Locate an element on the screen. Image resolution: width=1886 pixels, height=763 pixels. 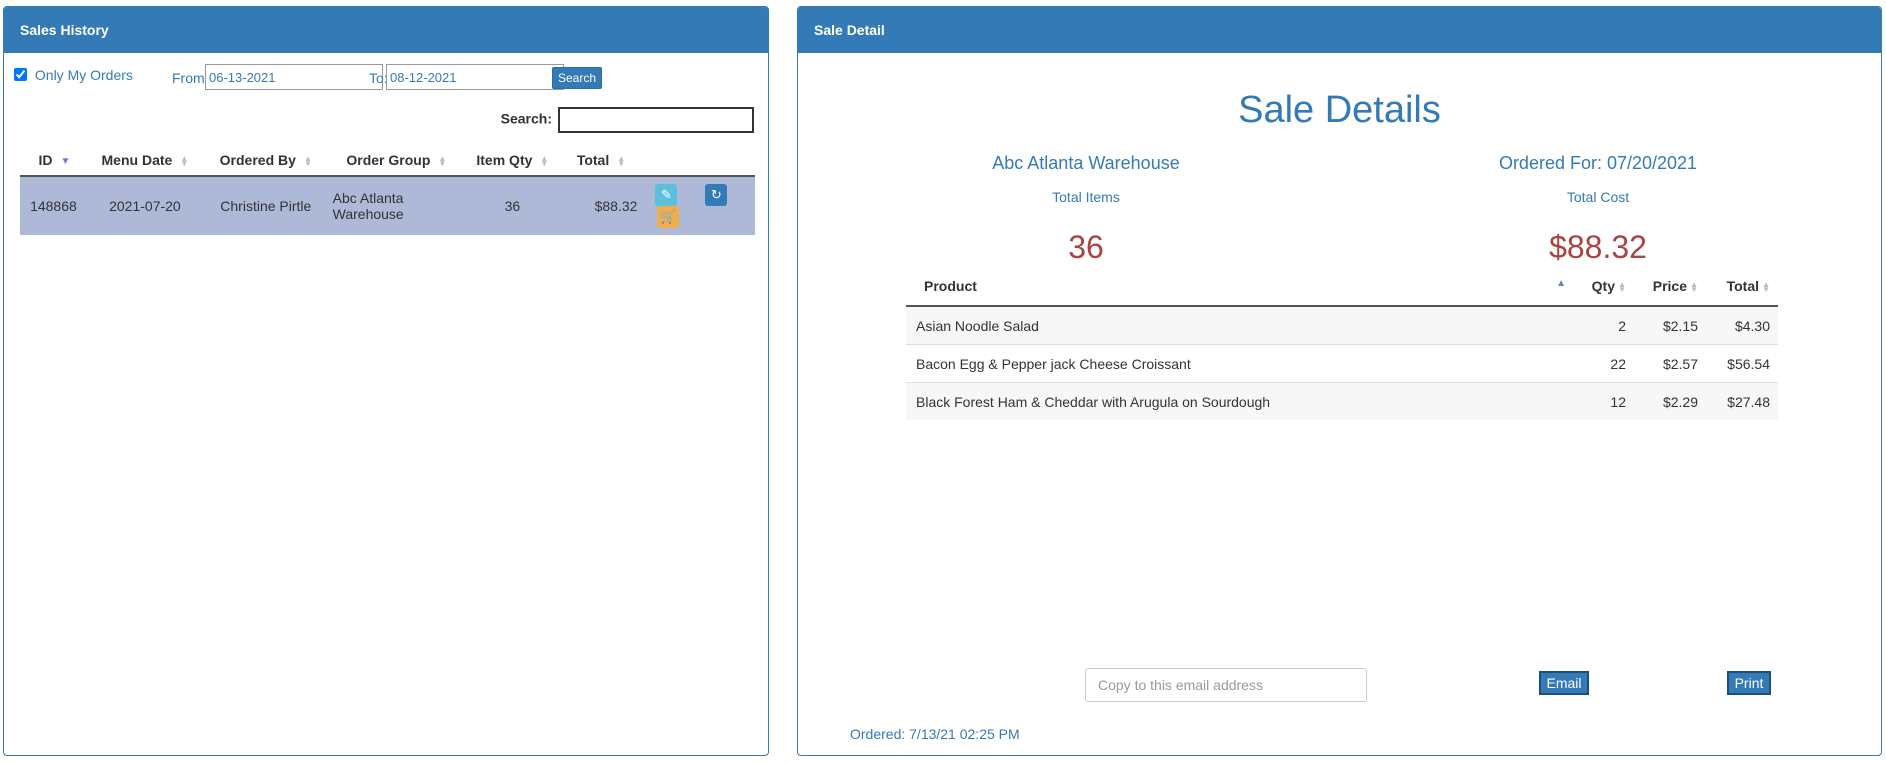
cell-actions: ✎ ↻ 🛒 is located at coordinates (698, 205).